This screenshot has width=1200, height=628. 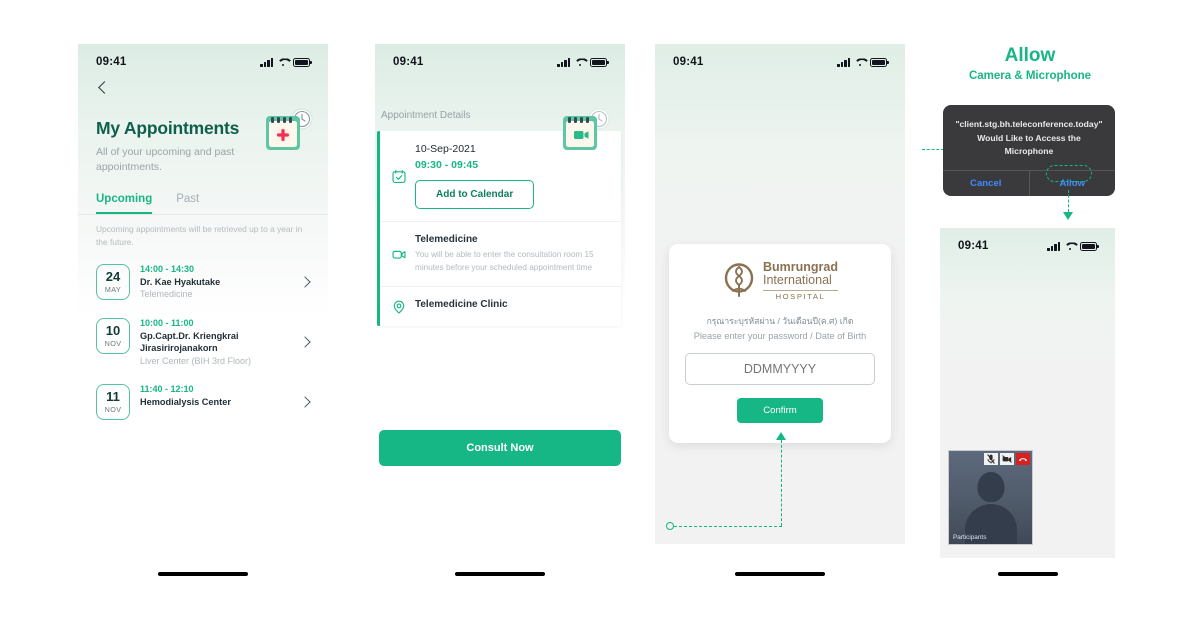 I want to click on clinic-name: Telemedicine Clinic, so click(x=461, y=305).